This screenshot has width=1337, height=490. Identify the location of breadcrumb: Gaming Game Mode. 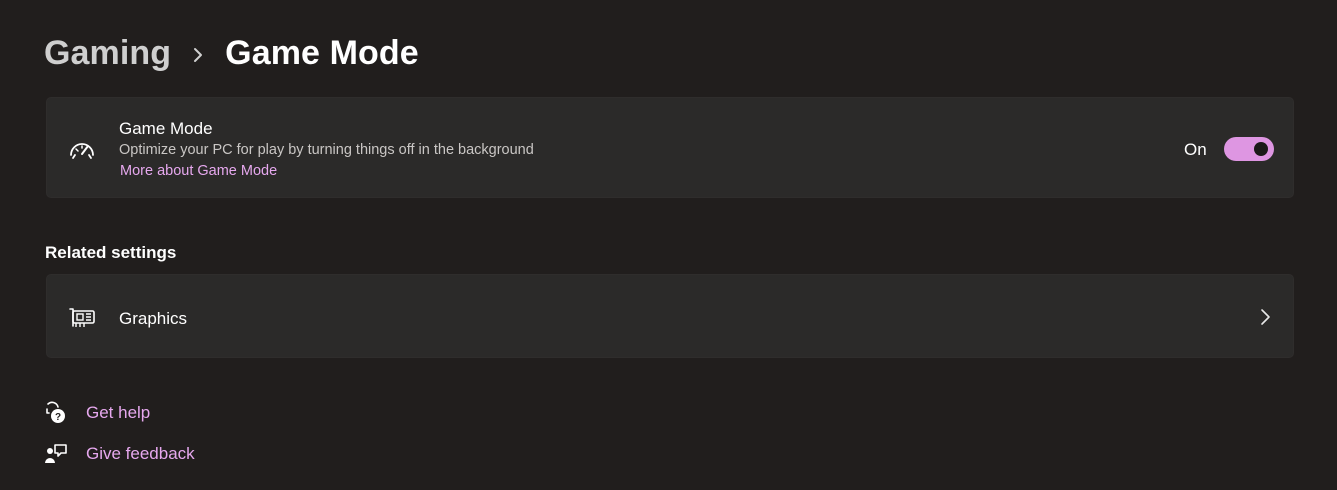
(231, 53).